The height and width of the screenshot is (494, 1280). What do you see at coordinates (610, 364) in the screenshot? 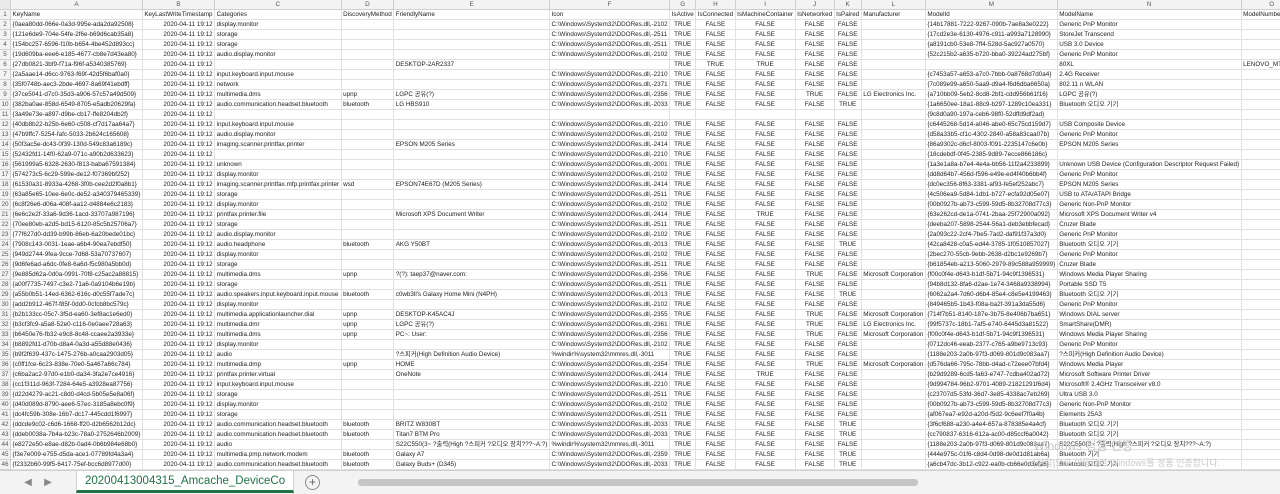
I see `table-cell: C:\Windows\System32\DDORes.dll,-2354` at bounding box center [610, 364].